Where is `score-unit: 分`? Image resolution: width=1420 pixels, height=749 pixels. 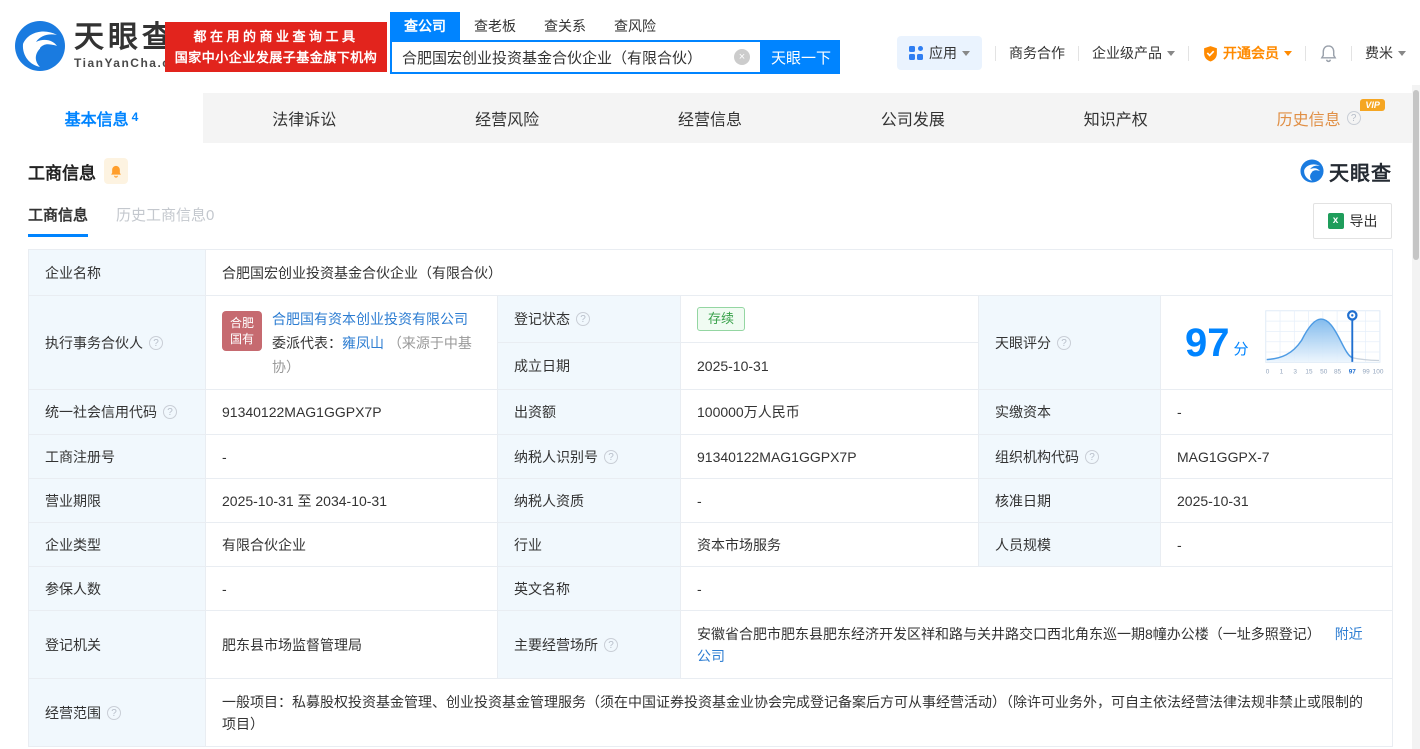
score-unit: 分 is located at coordinates (1241, 349).